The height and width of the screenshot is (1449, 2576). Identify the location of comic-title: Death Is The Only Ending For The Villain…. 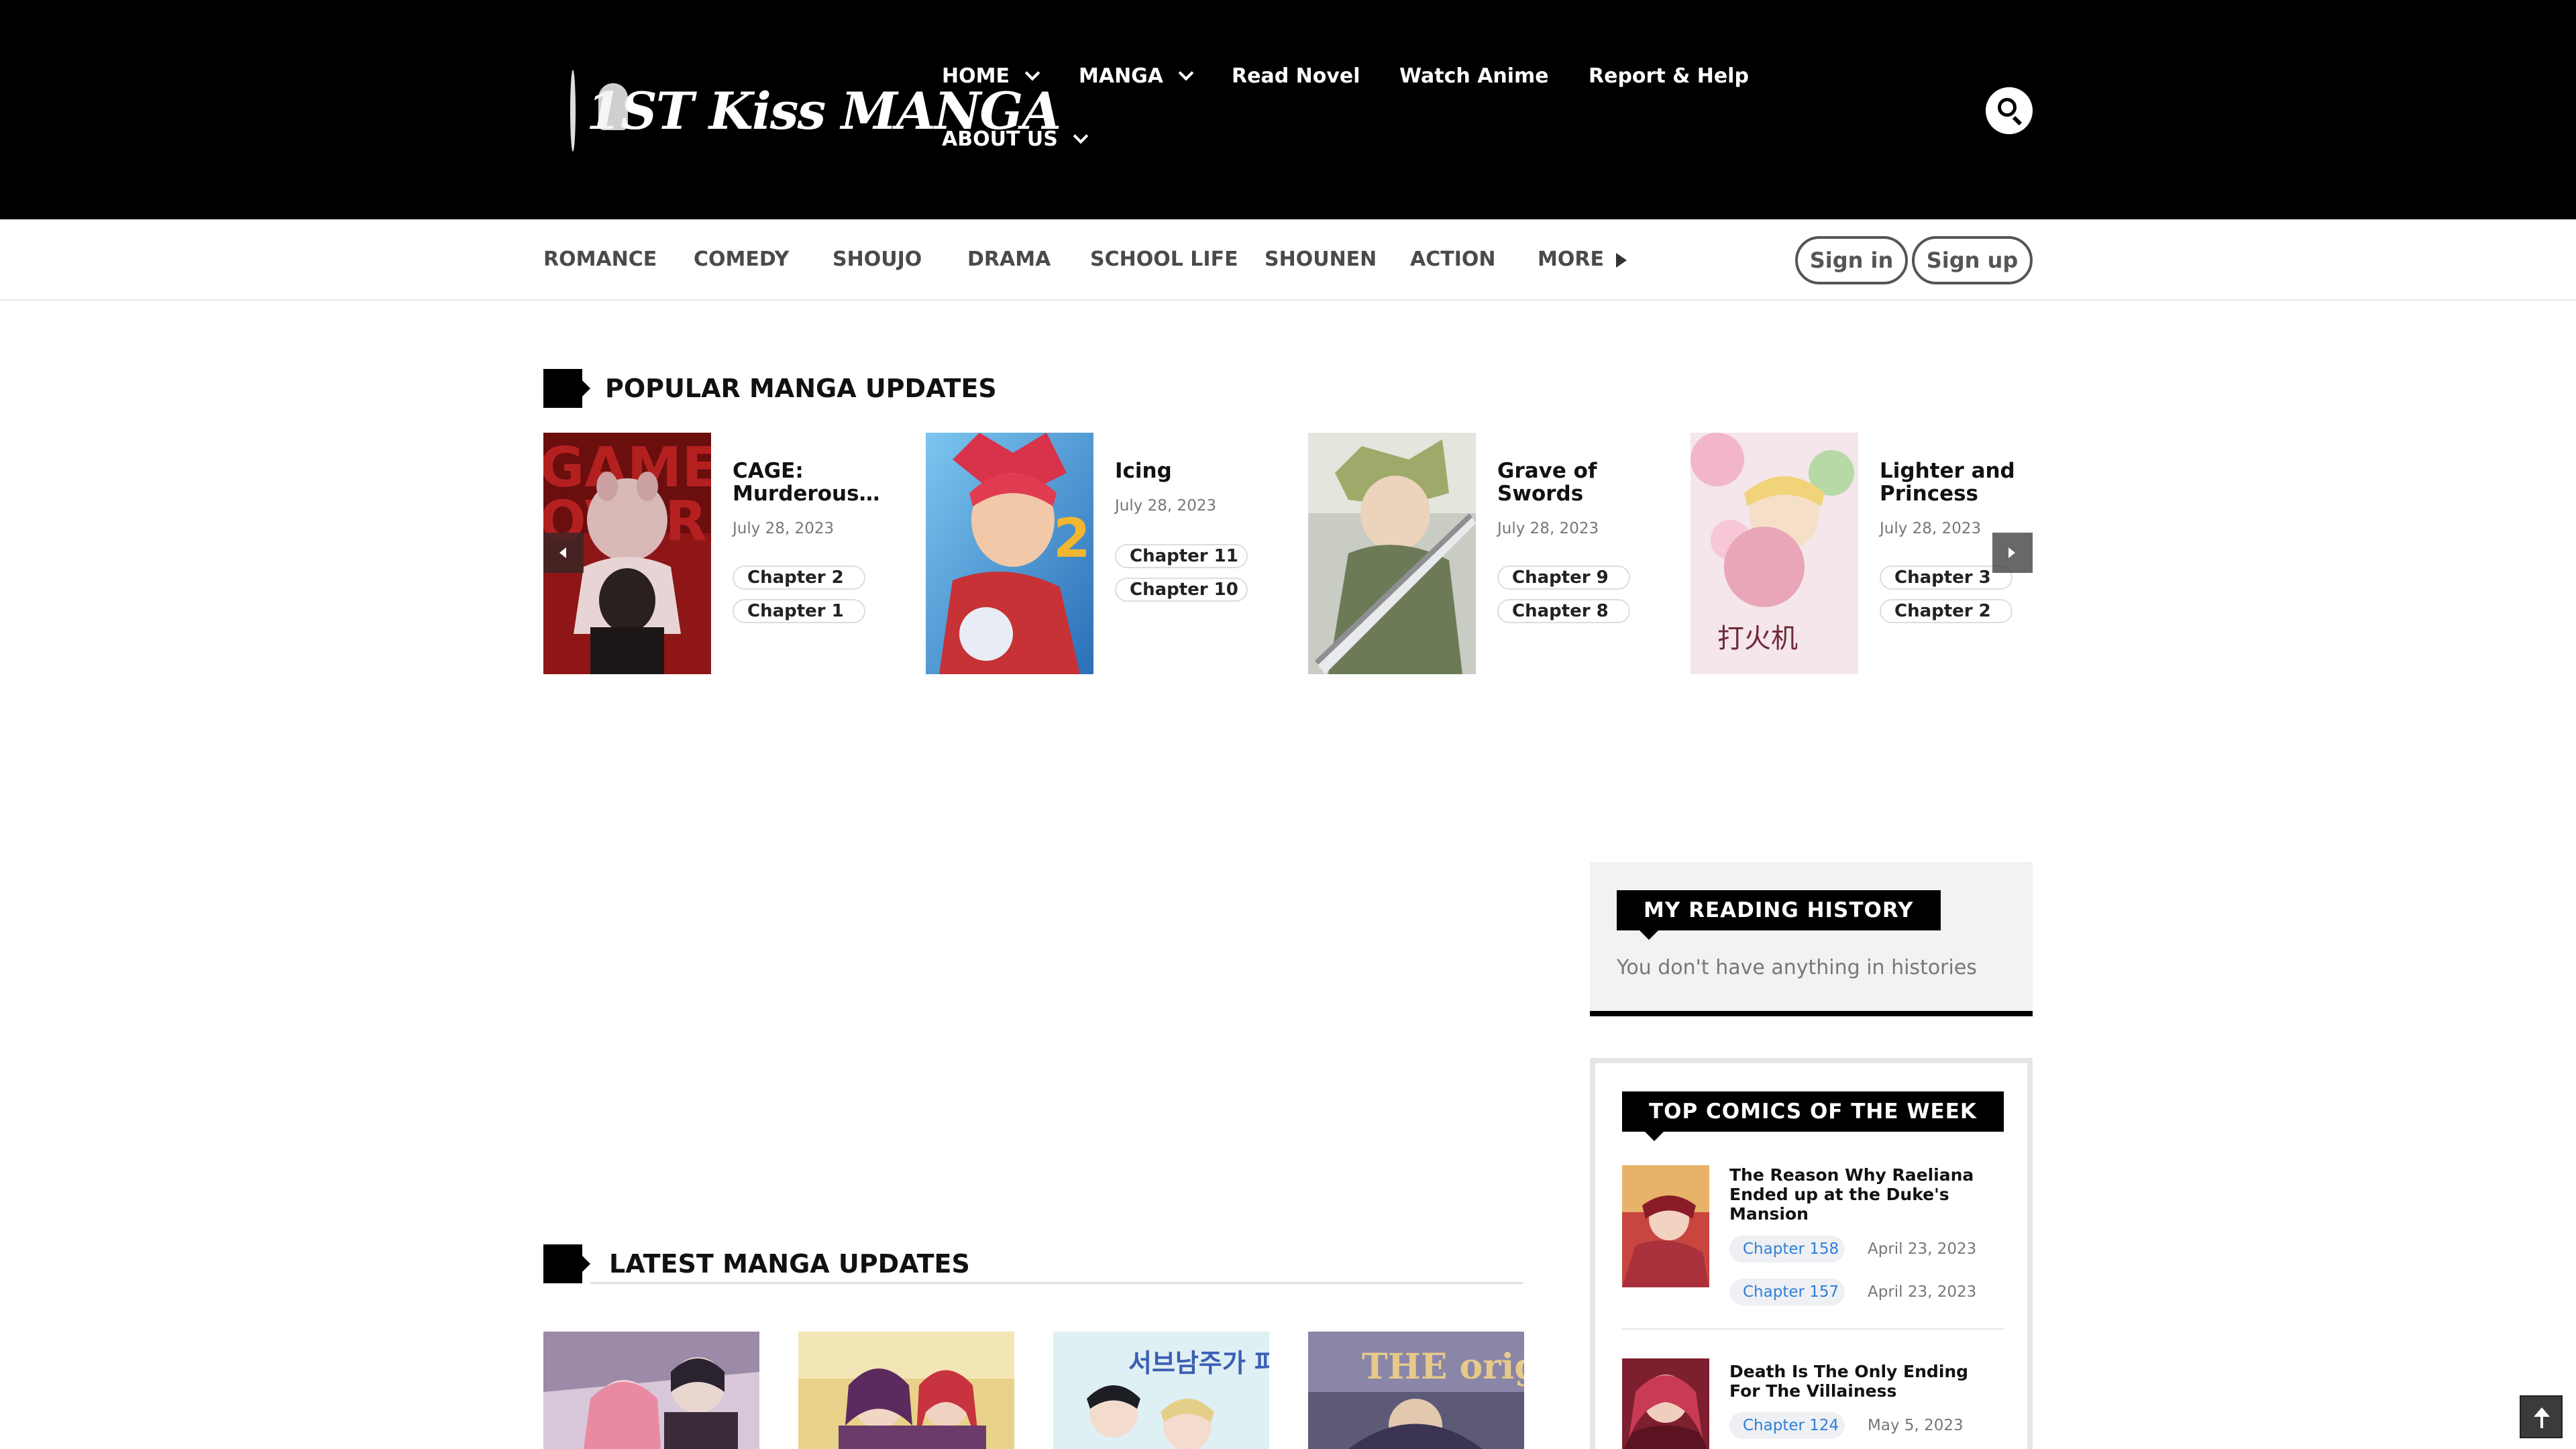
(1863, 1381).